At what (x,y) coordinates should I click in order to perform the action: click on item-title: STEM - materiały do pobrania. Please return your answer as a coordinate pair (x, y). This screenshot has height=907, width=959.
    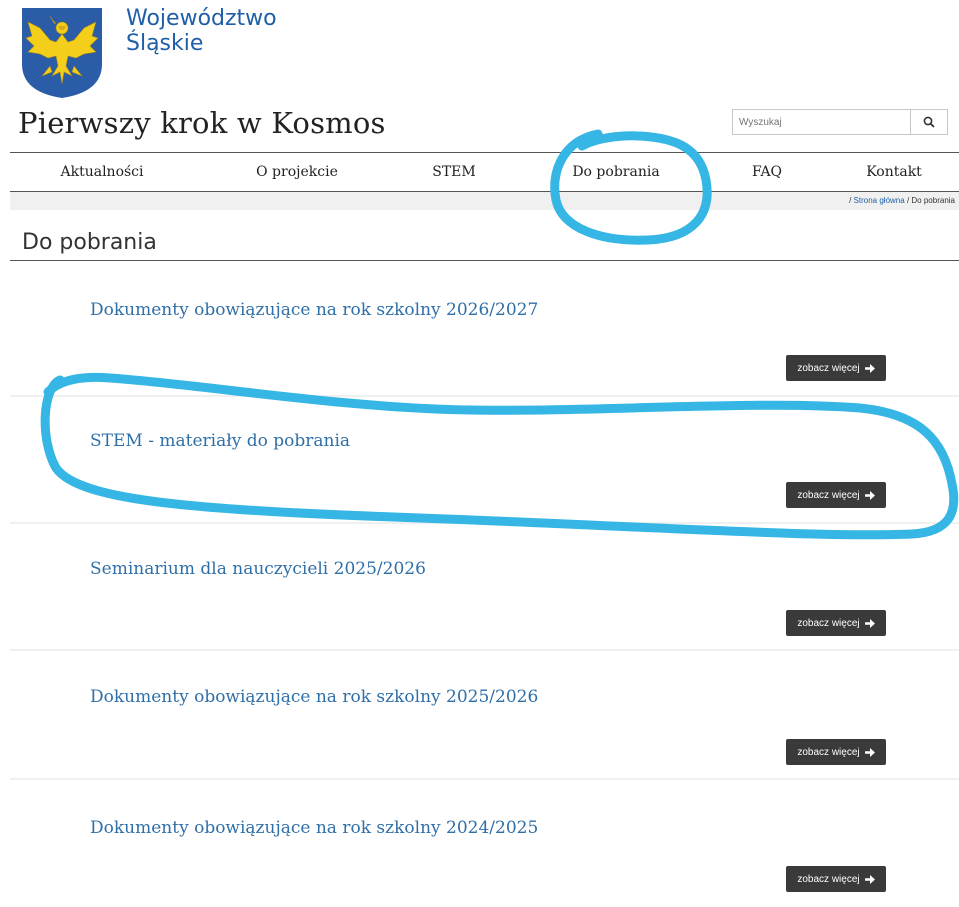
    Looking at the image, I should click on (220, 441).